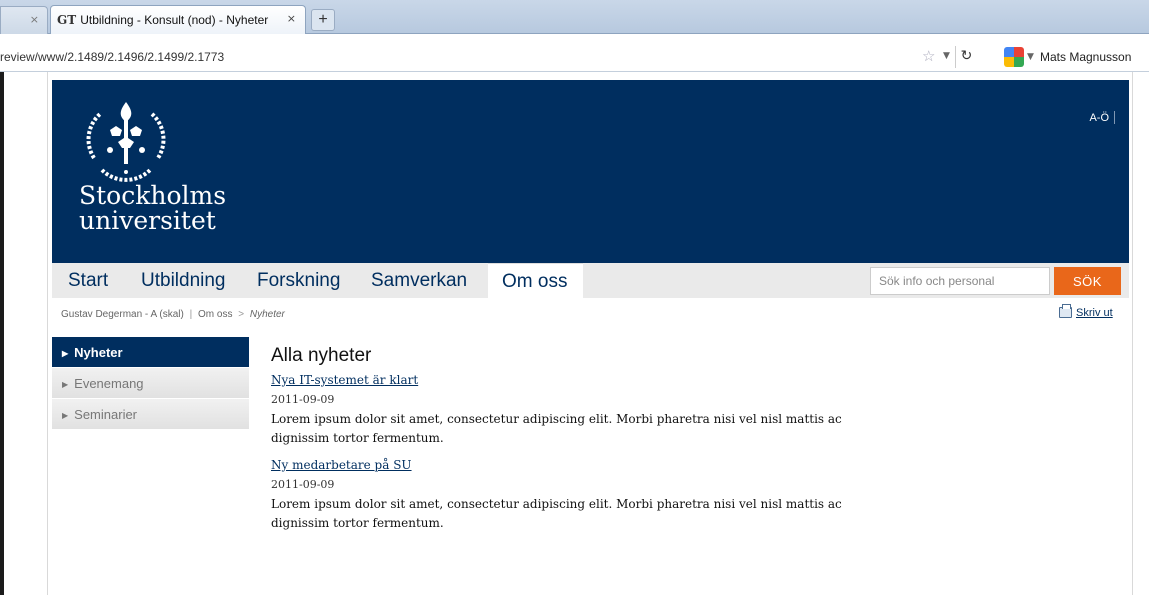  What do you see at coordinates (150, 414) in the screenshot?
I see `sidebar-item-seminarier: ▶ Seminarier` at bounding box center [150, 414].